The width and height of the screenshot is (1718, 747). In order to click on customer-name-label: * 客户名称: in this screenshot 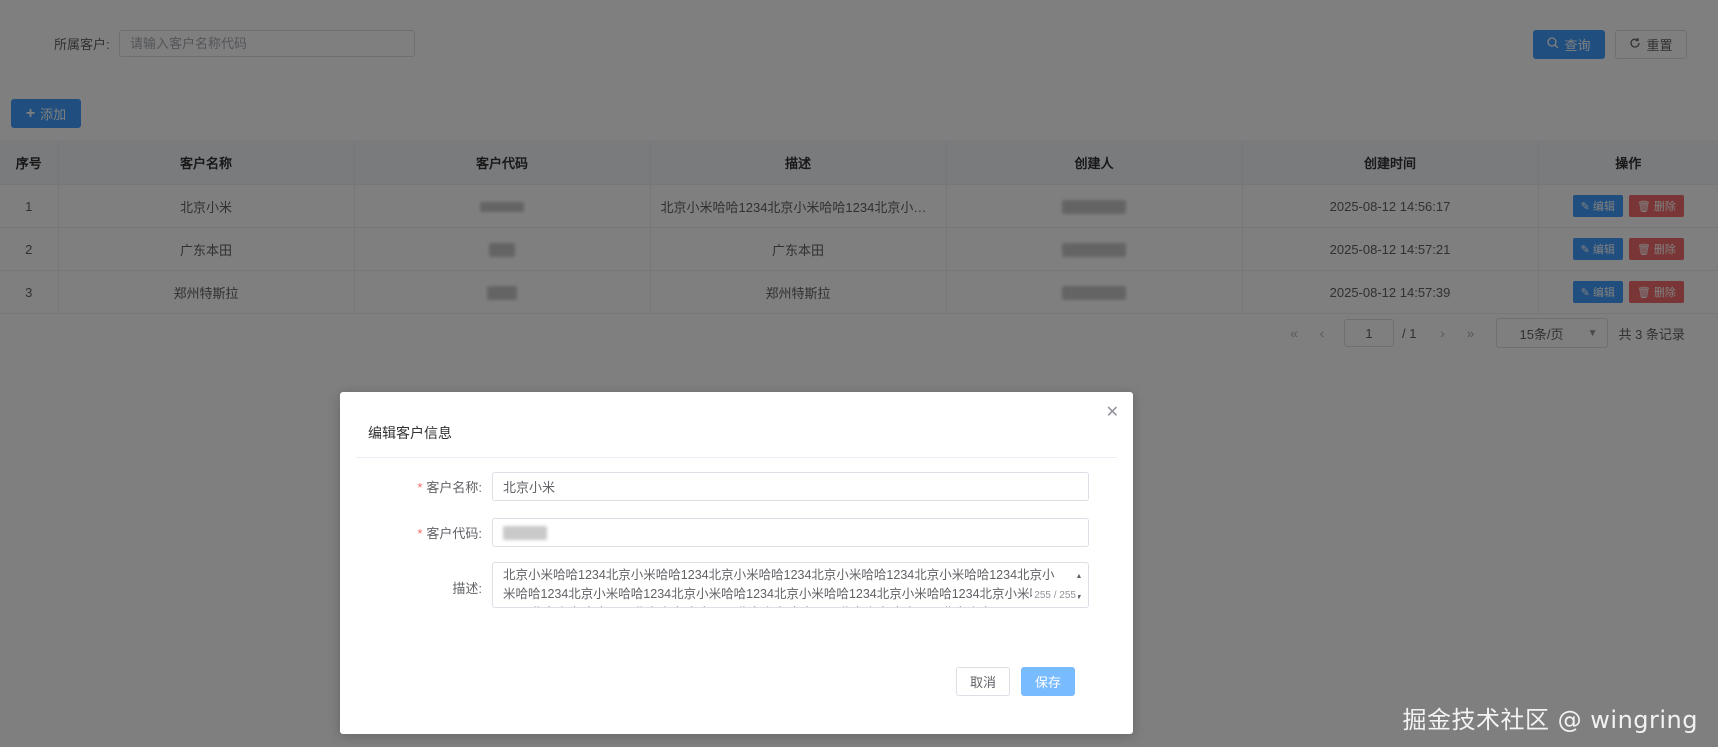, I will do `click(417, 486)`.